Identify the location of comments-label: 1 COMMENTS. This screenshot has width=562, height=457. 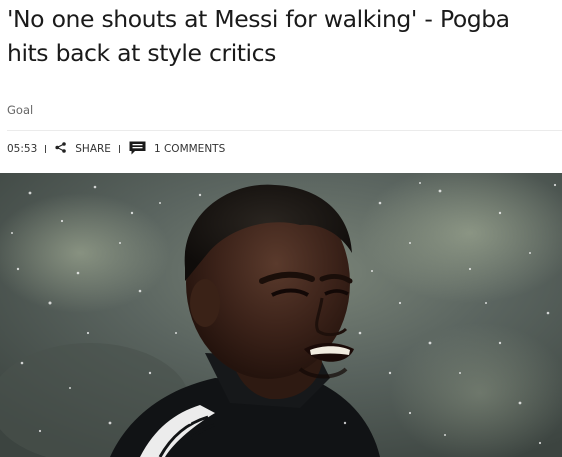
(189, 149).